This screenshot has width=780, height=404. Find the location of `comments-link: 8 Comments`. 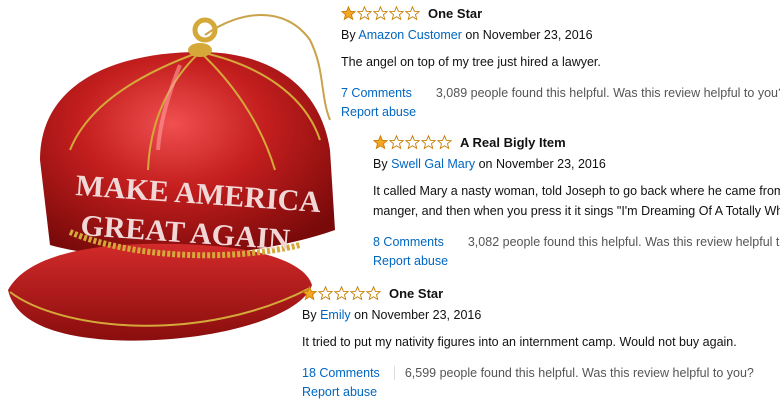

comments-link: 8 Comments is located at coordinates (408, 242).